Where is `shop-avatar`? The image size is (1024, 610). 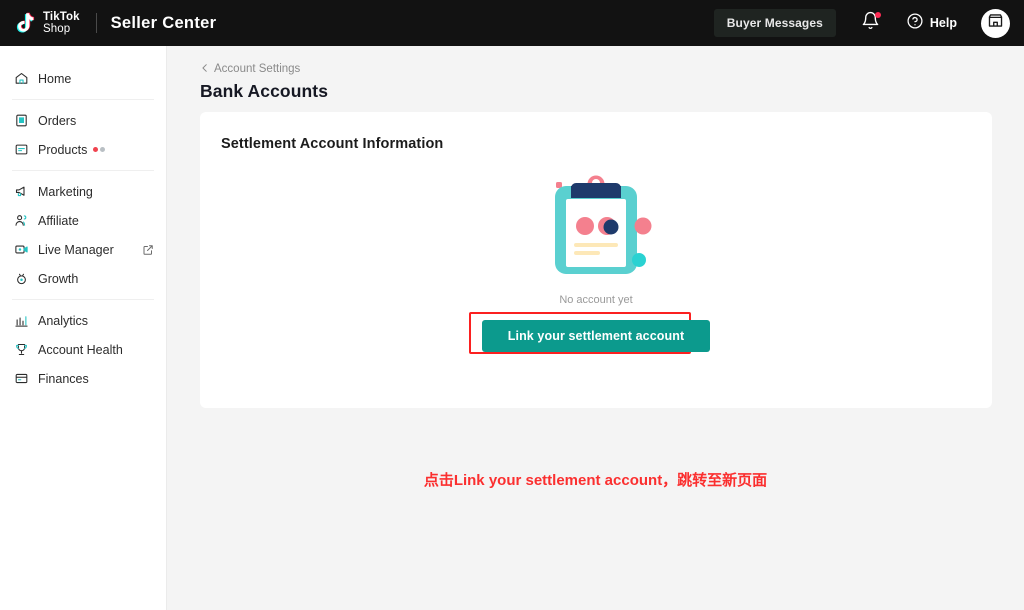 shop-avatar is located at coordinates (995, 23).